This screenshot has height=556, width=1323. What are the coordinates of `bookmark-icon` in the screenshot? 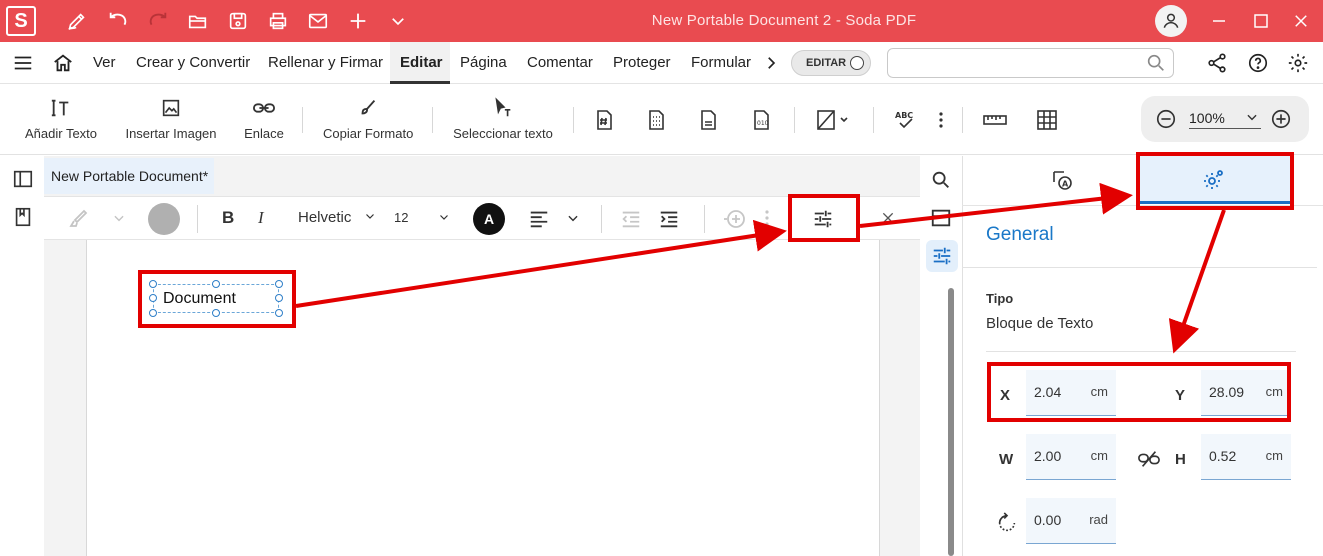 It's located at (23, 217).